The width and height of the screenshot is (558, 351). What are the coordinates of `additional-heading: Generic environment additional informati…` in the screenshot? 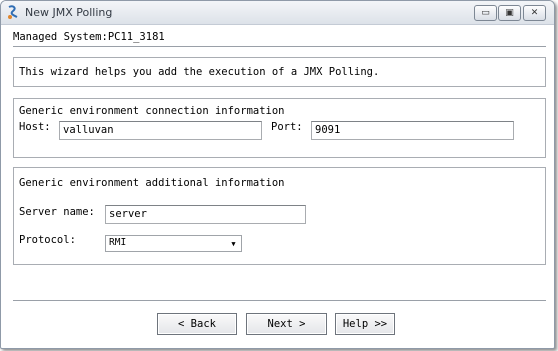 It's located at (152, 183).